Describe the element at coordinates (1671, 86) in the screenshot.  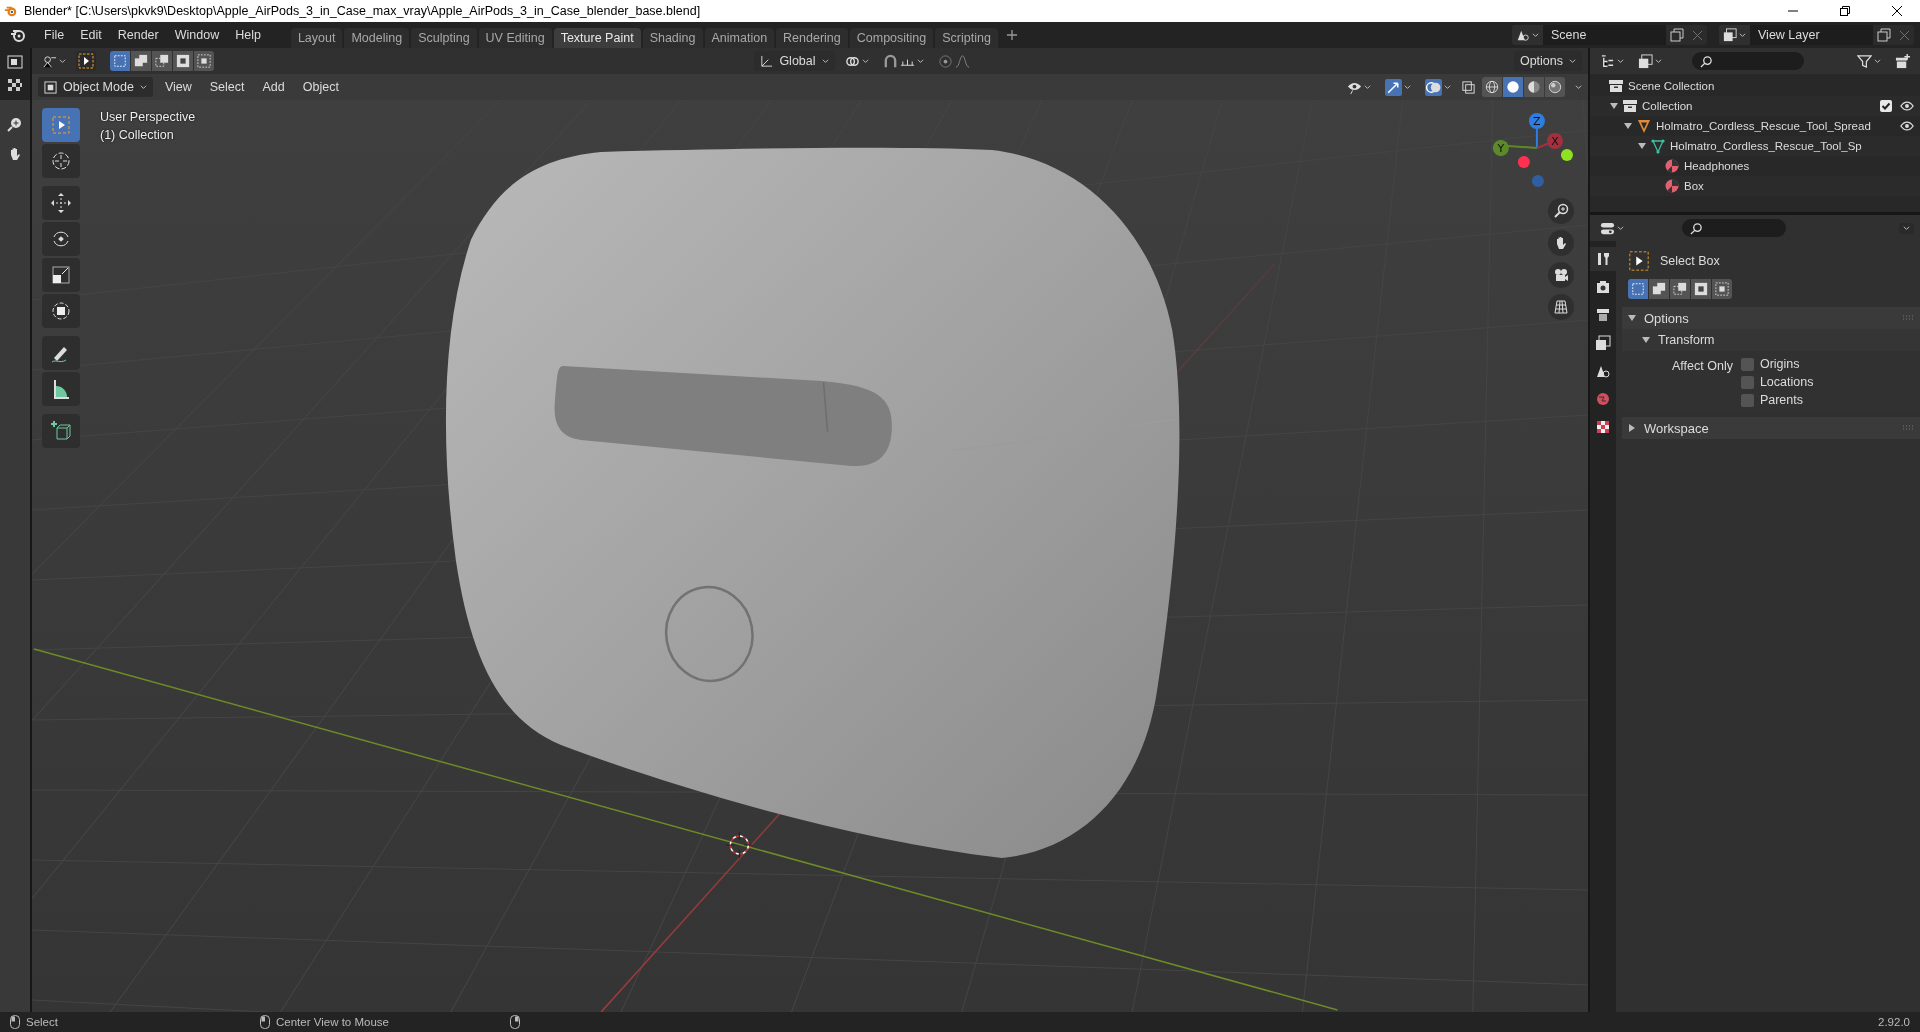
I see `outliner-item: Scene Collection` at that location.